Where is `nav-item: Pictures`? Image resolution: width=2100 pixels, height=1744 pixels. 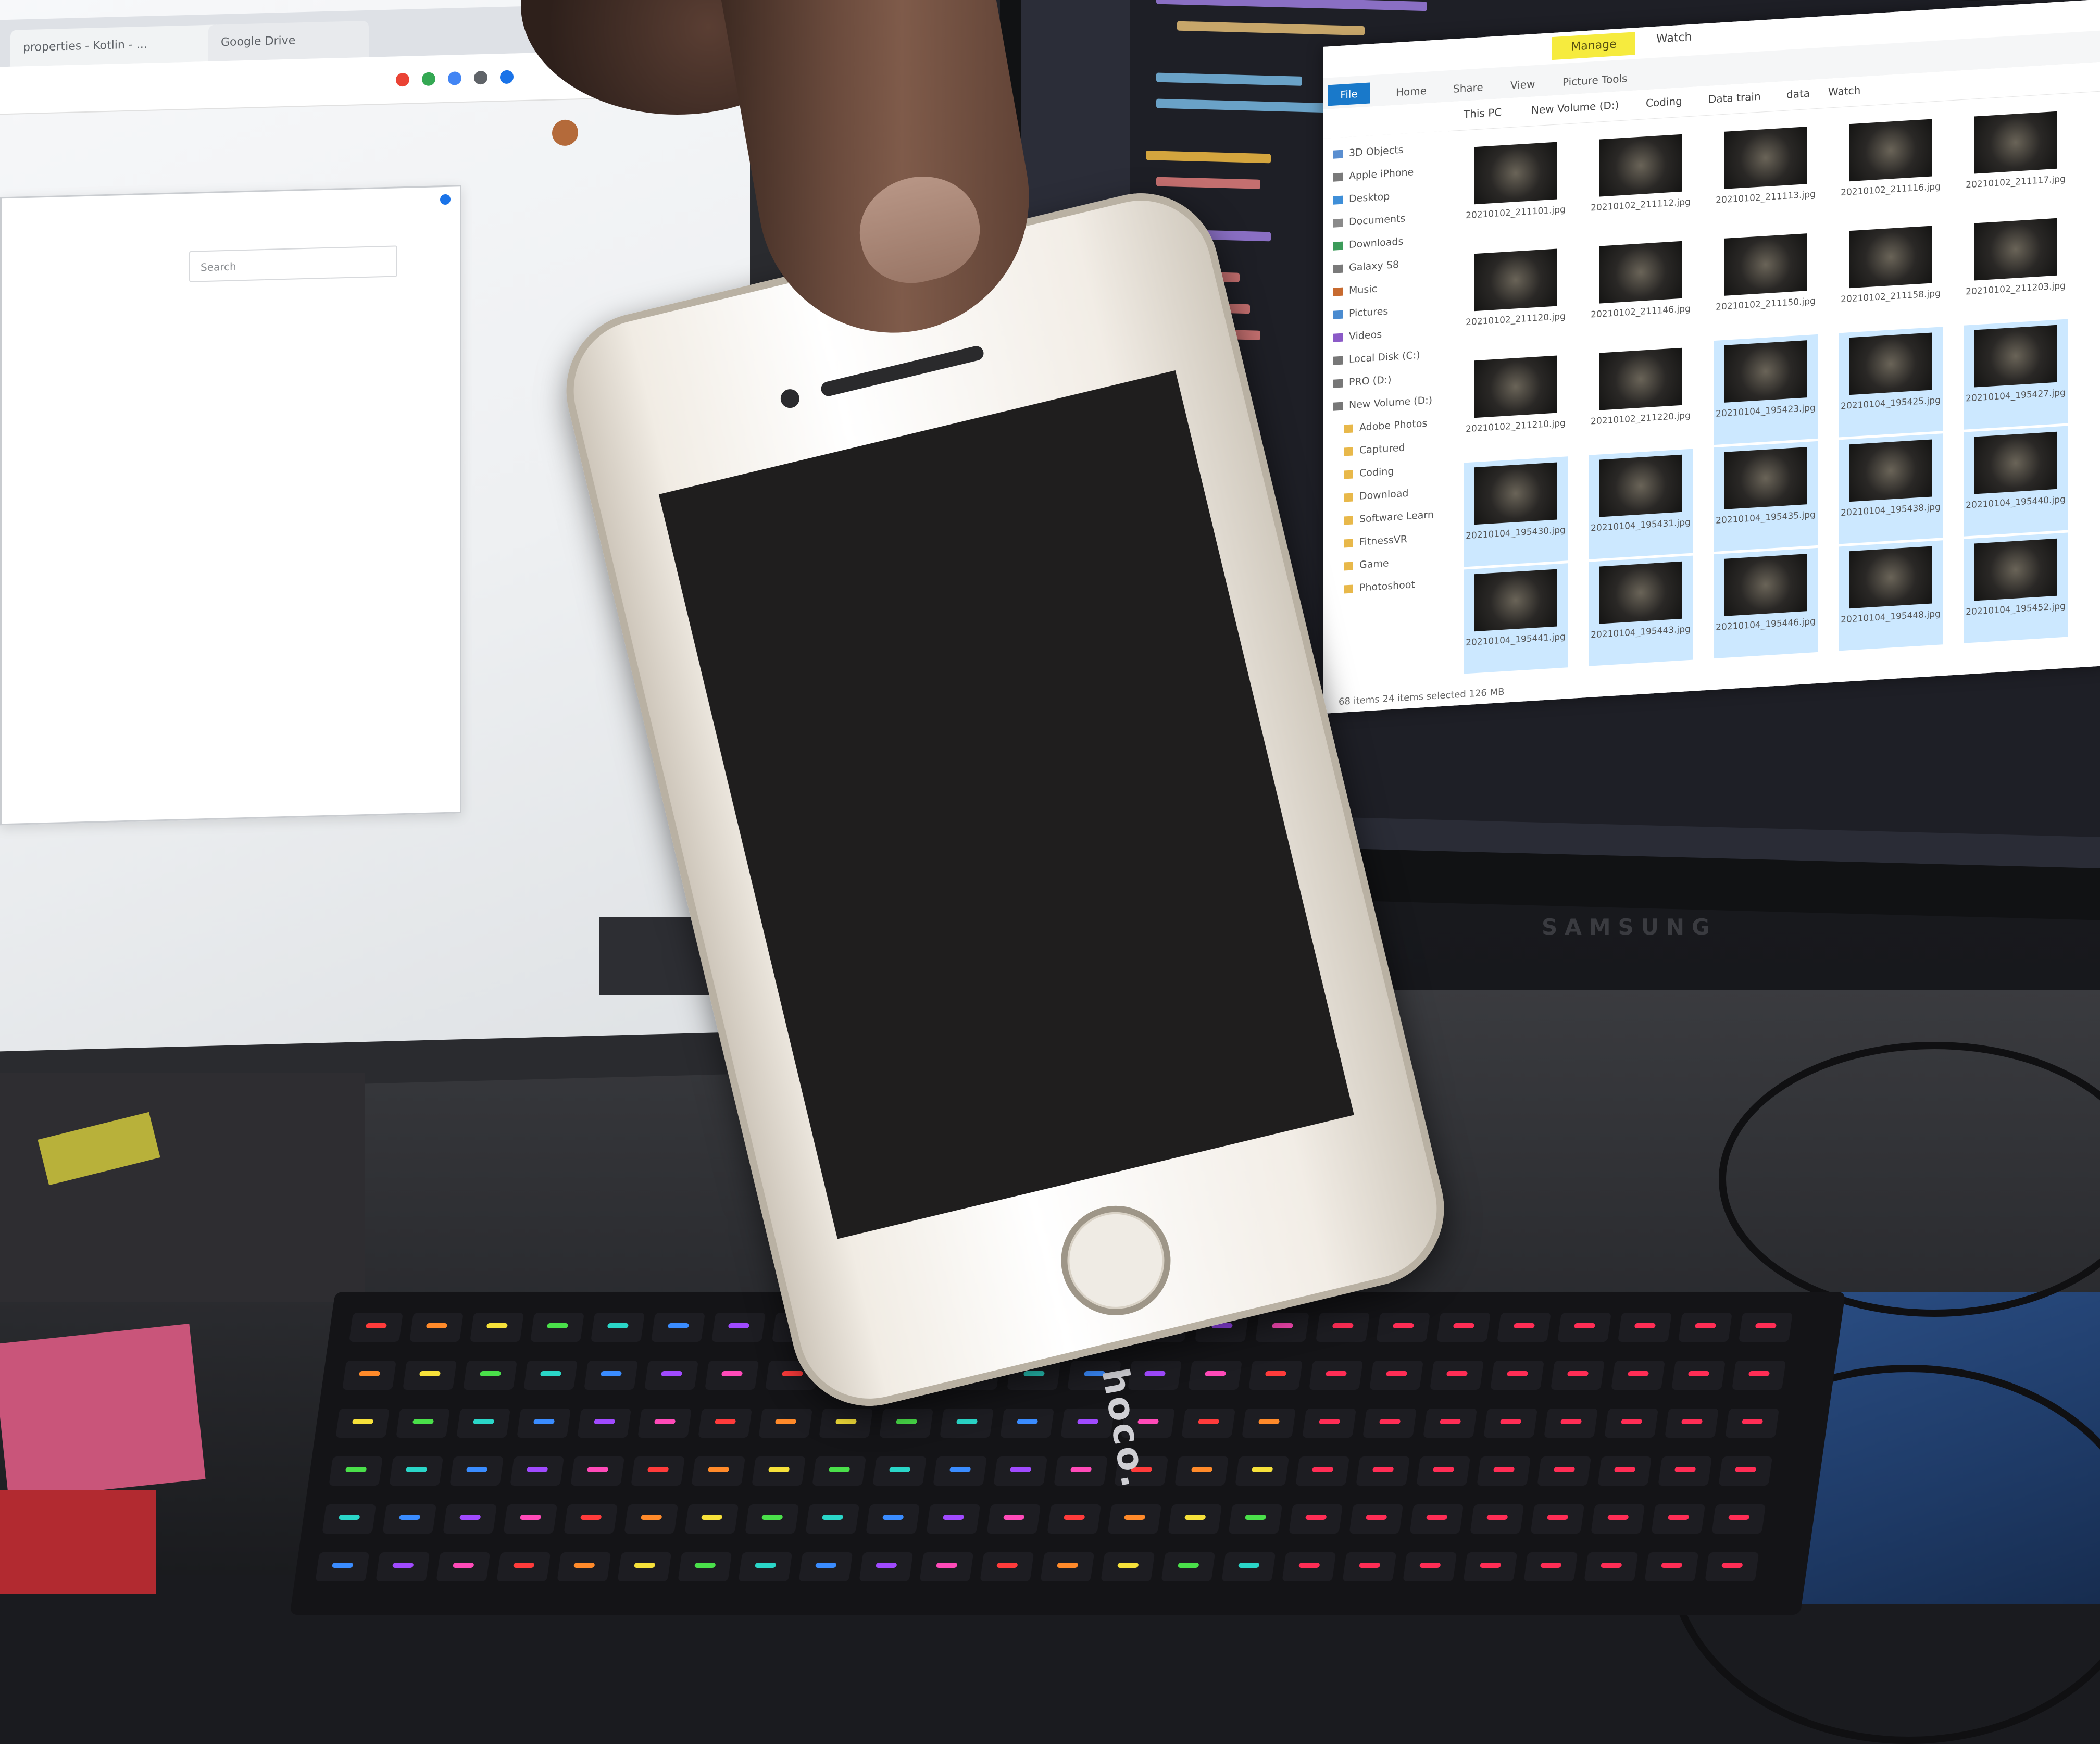
nav-item: Pictures is located at coordinates (1360, 317).